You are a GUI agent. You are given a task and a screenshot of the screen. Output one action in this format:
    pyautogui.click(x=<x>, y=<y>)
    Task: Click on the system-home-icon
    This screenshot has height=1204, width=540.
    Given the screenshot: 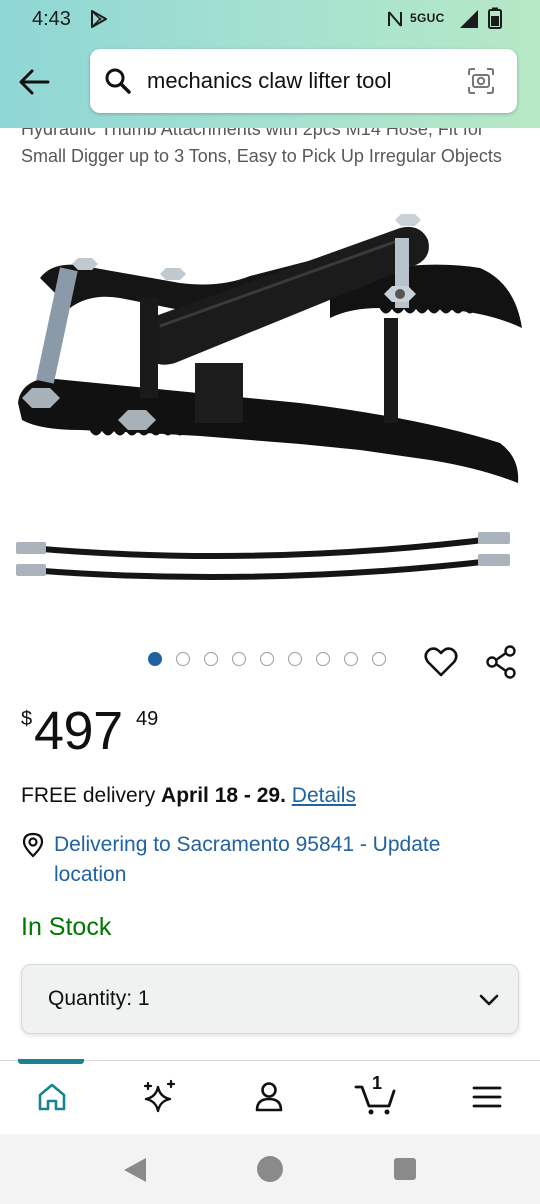 What is the action you would take?
    pyautogui.click(x=270, y=1169)
    